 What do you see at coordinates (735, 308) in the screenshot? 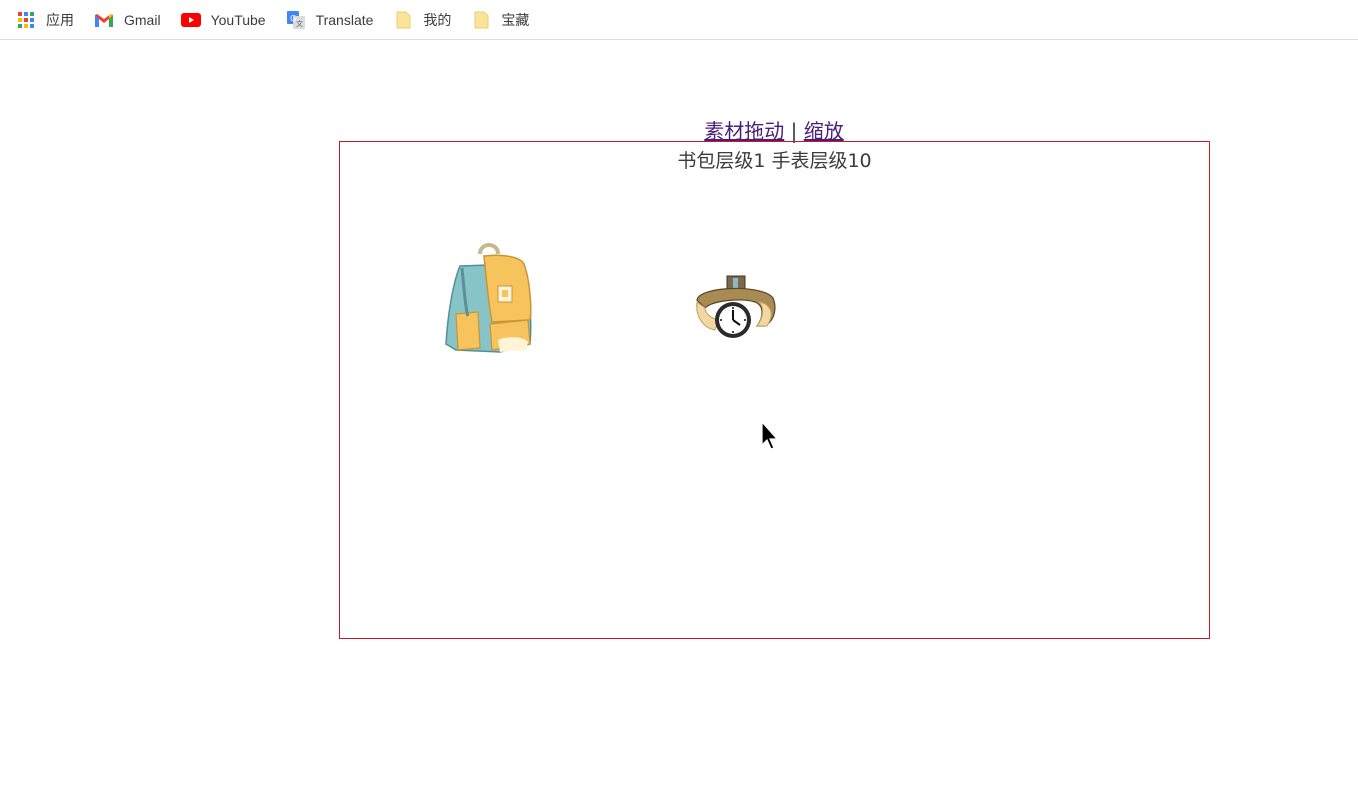
I see `watch-image` at bounding box center [735, 308].